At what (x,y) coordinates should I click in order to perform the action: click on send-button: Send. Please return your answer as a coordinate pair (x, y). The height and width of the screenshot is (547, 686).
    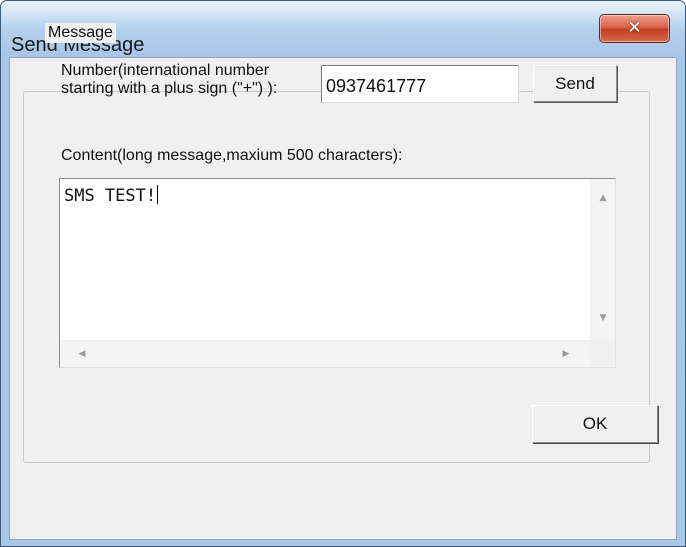
    Looking at the image, I should click on (575, 83).